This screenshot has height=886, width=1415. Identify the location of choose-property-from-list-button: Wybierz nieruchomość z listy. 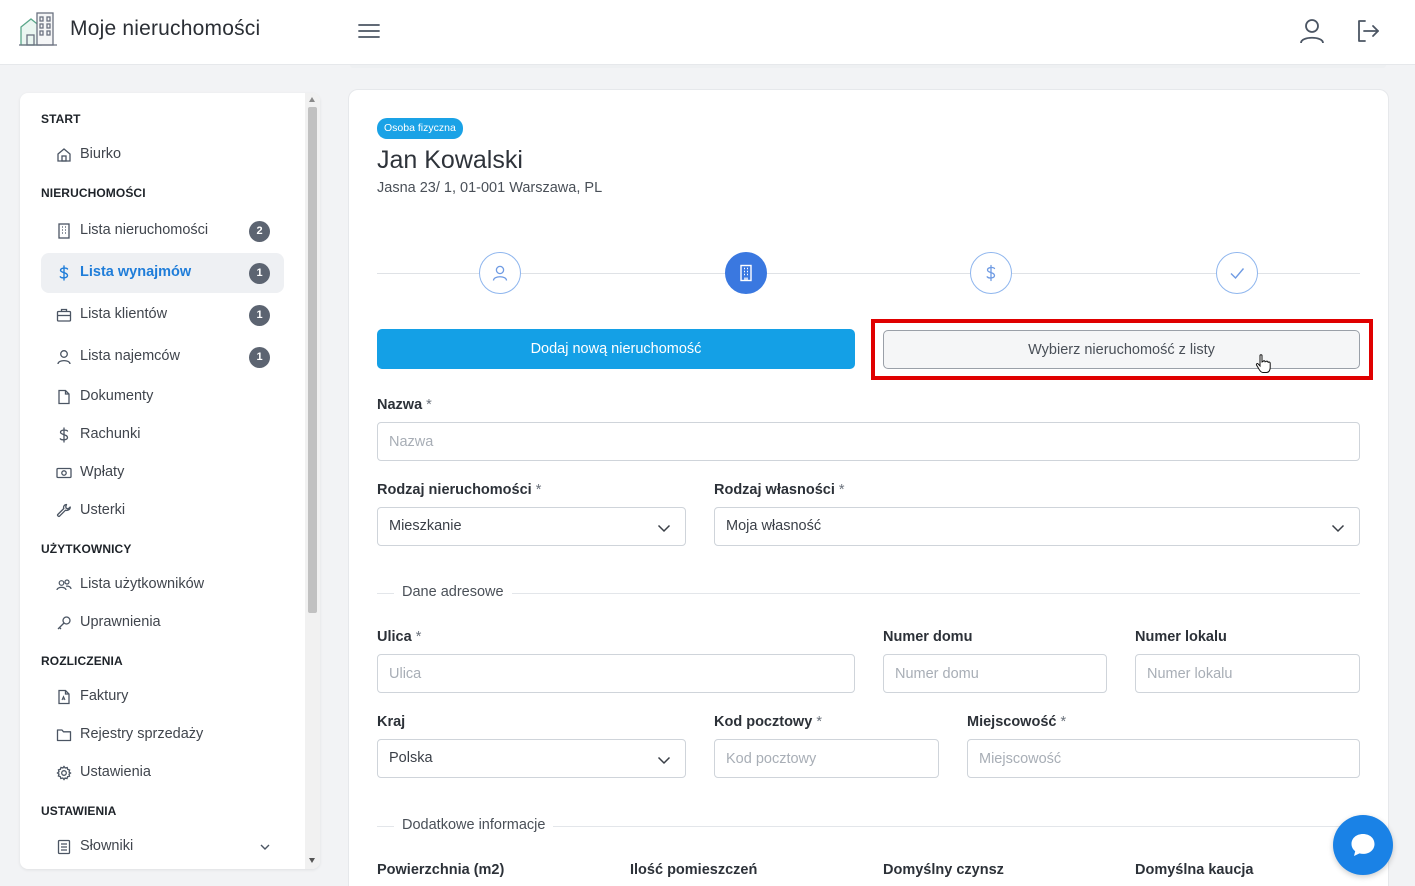
(1121, 349).